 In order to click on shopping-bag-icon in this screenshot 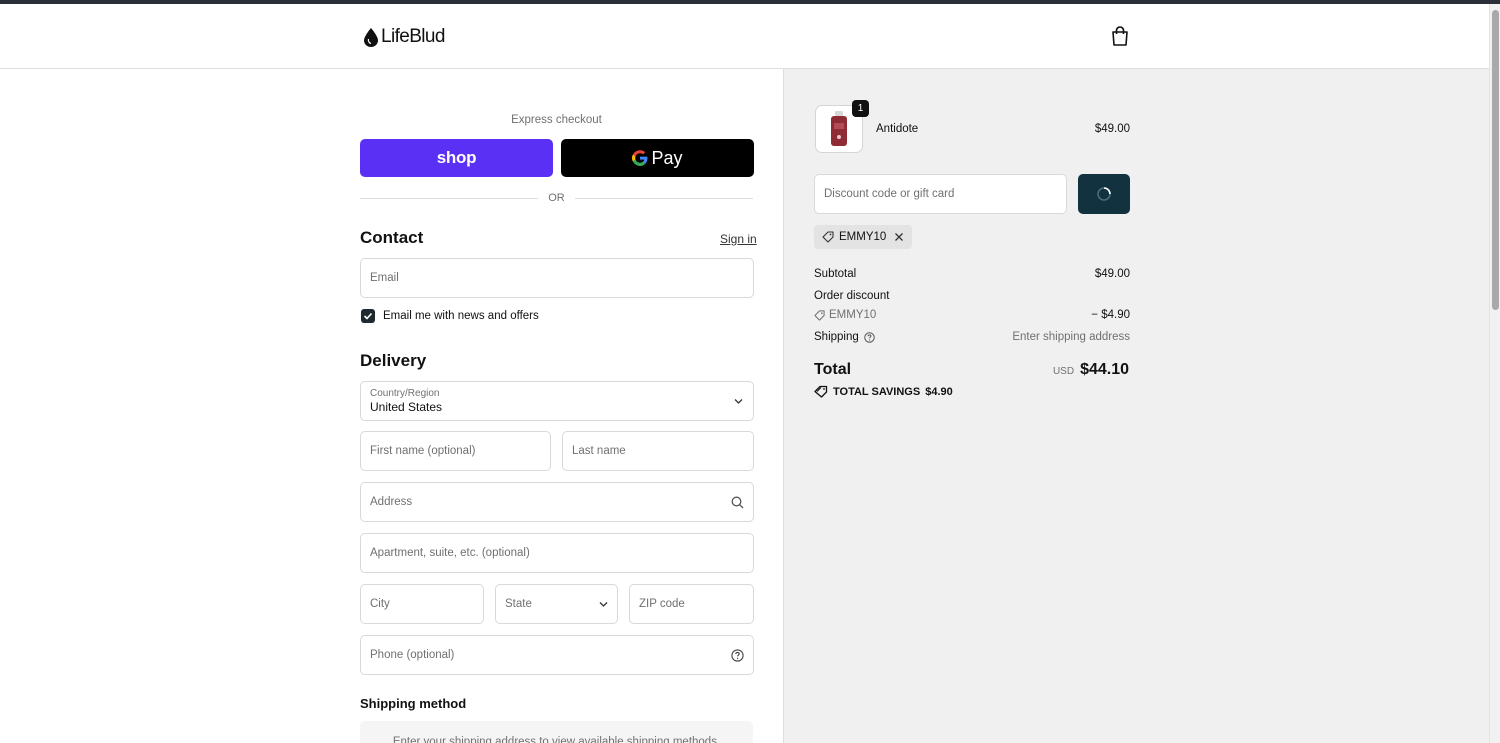, I will do `click(1120, 36)`.